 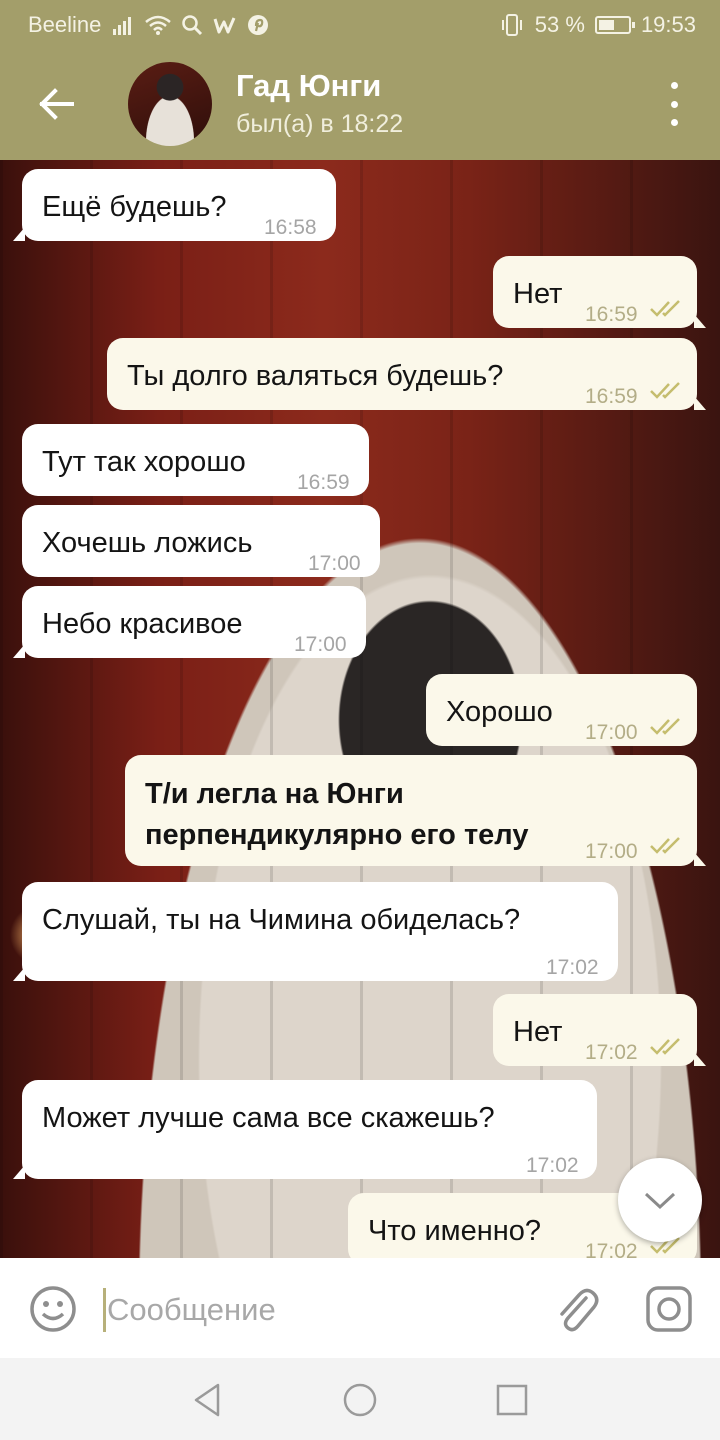 What do you see at coordinates (455, 1231) in the screenshot?
I see `message-text: Что именно?` at bounding box center [455, 1231].